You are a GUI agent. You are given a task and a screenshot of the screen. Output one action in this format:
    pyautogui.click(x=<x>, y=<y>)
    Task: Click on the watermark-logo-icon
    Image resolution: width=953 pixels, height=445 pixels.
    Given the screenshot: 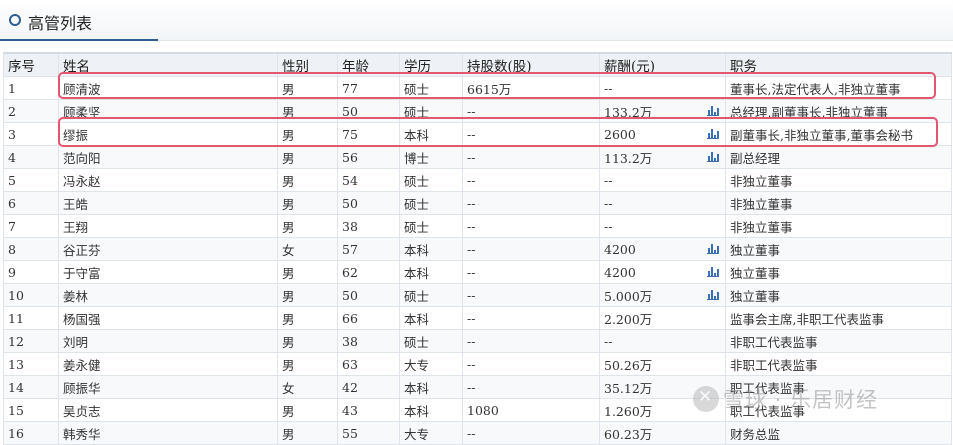 What is the action you would take?
    pyautogui.click(x=706, y=399)
    